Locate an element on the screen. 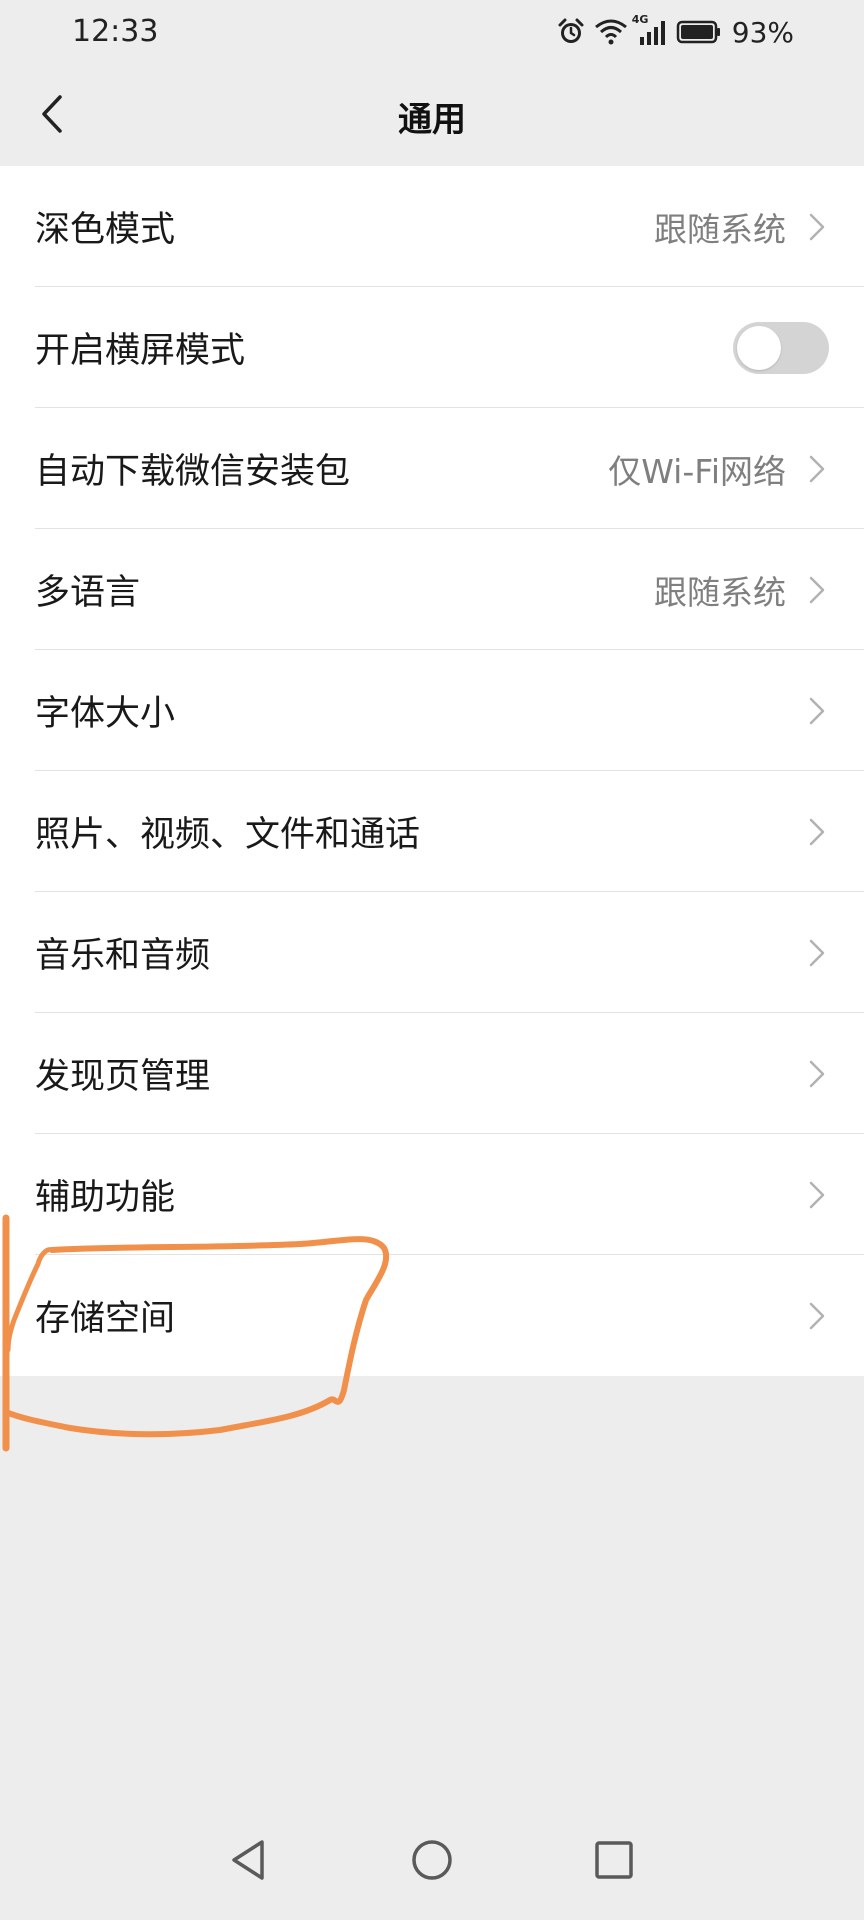  status-bar: 12:33 4G 93% is located at coordinates (432, 32).